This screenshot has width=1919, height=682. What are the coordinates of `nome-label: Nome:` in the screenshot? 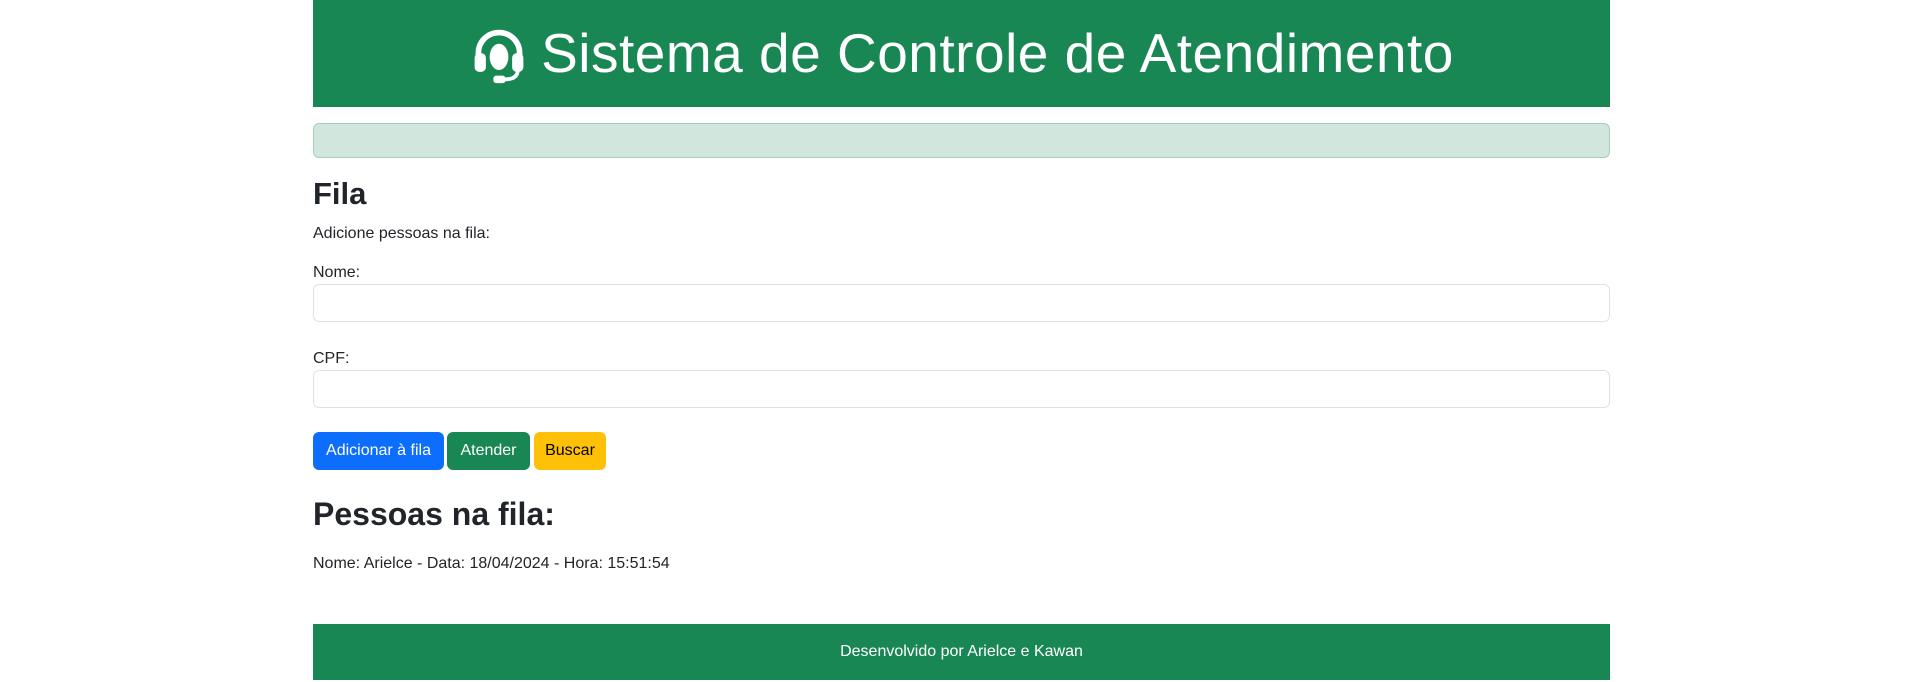 It's located at (337, 272).